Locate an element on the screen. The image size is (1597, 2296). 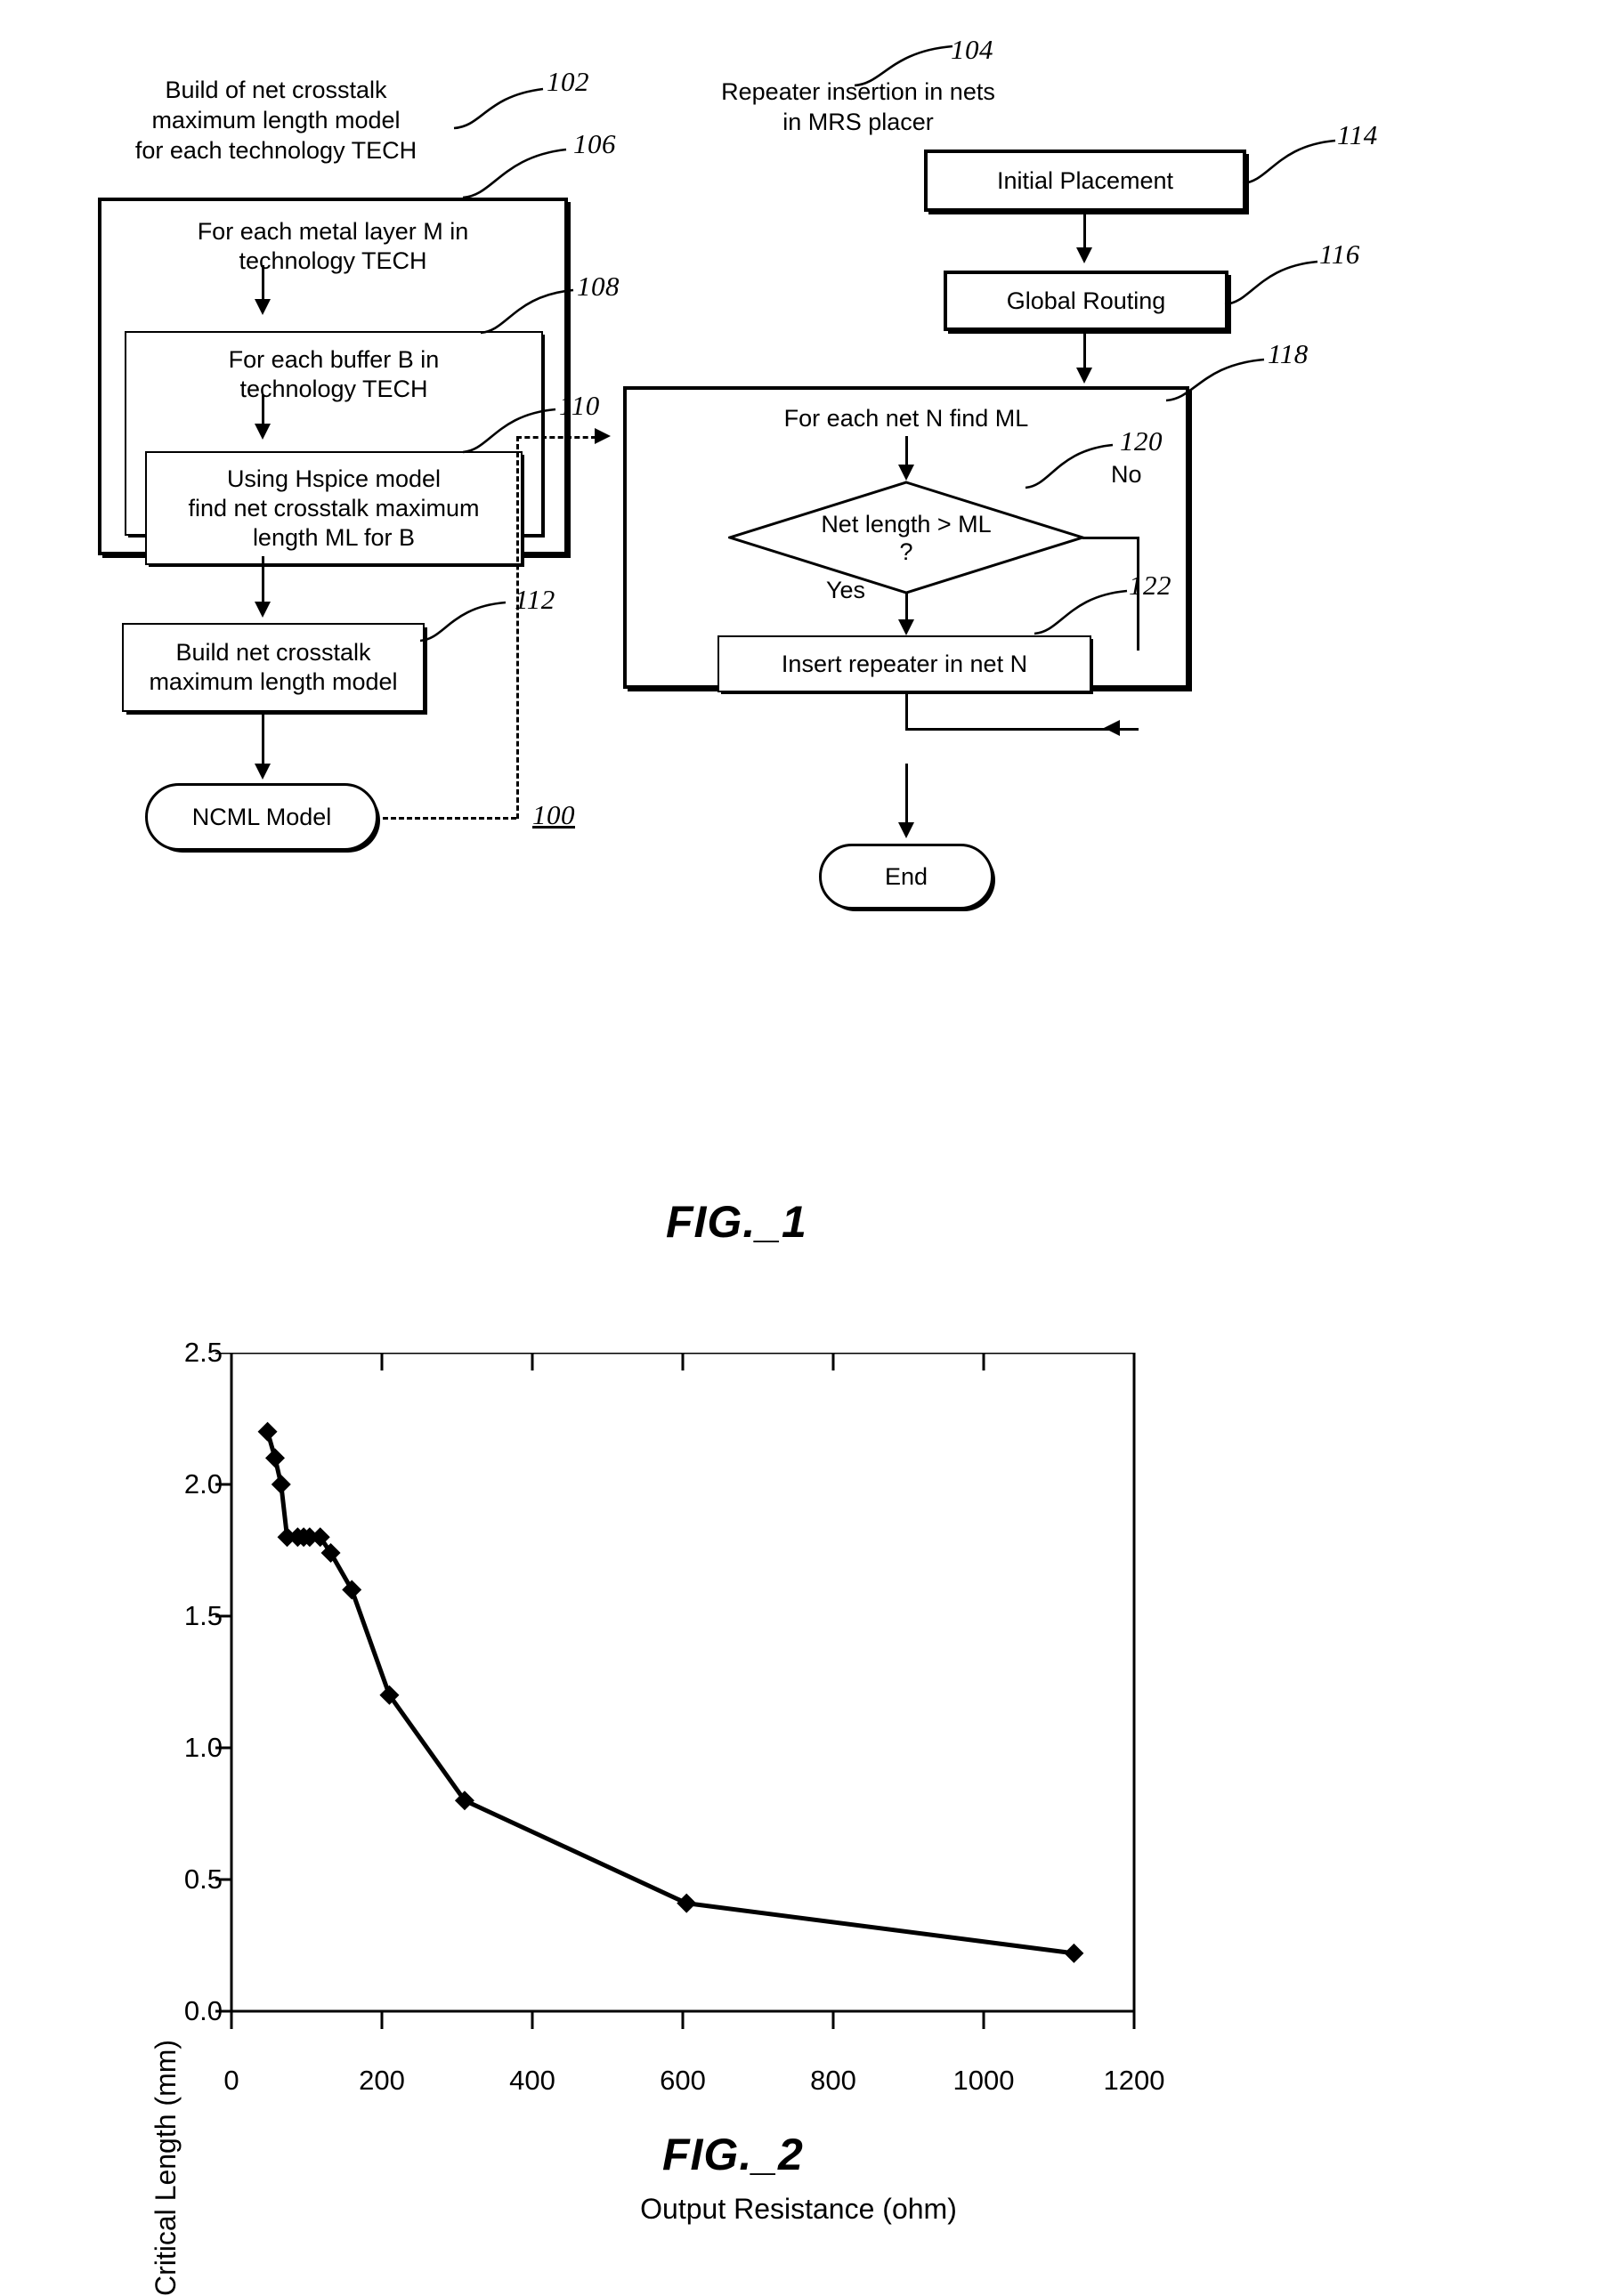
middle-loop-label: For each buffer B in technology TECH is located at coordinates (334, 374).